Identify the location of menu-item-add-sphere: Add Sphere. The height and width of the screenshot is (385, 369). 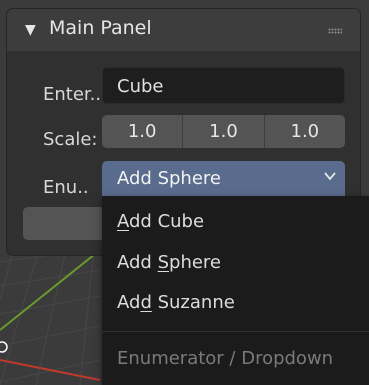
(169, 262).